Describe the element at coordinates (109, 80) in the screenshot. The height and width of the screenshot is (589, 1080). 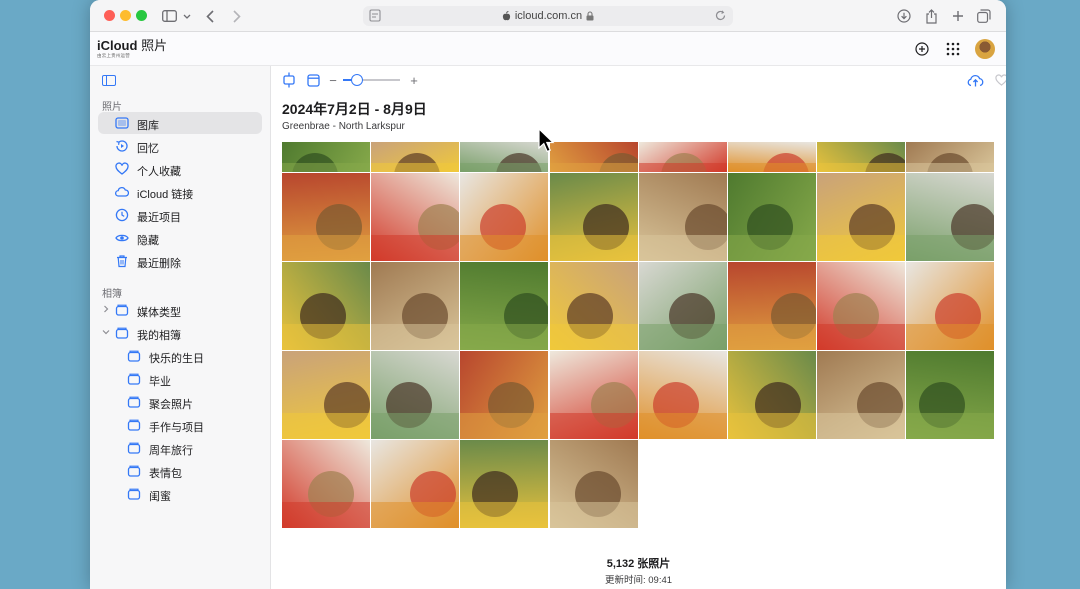
I see `sidebar-toggle-icon` at that location.